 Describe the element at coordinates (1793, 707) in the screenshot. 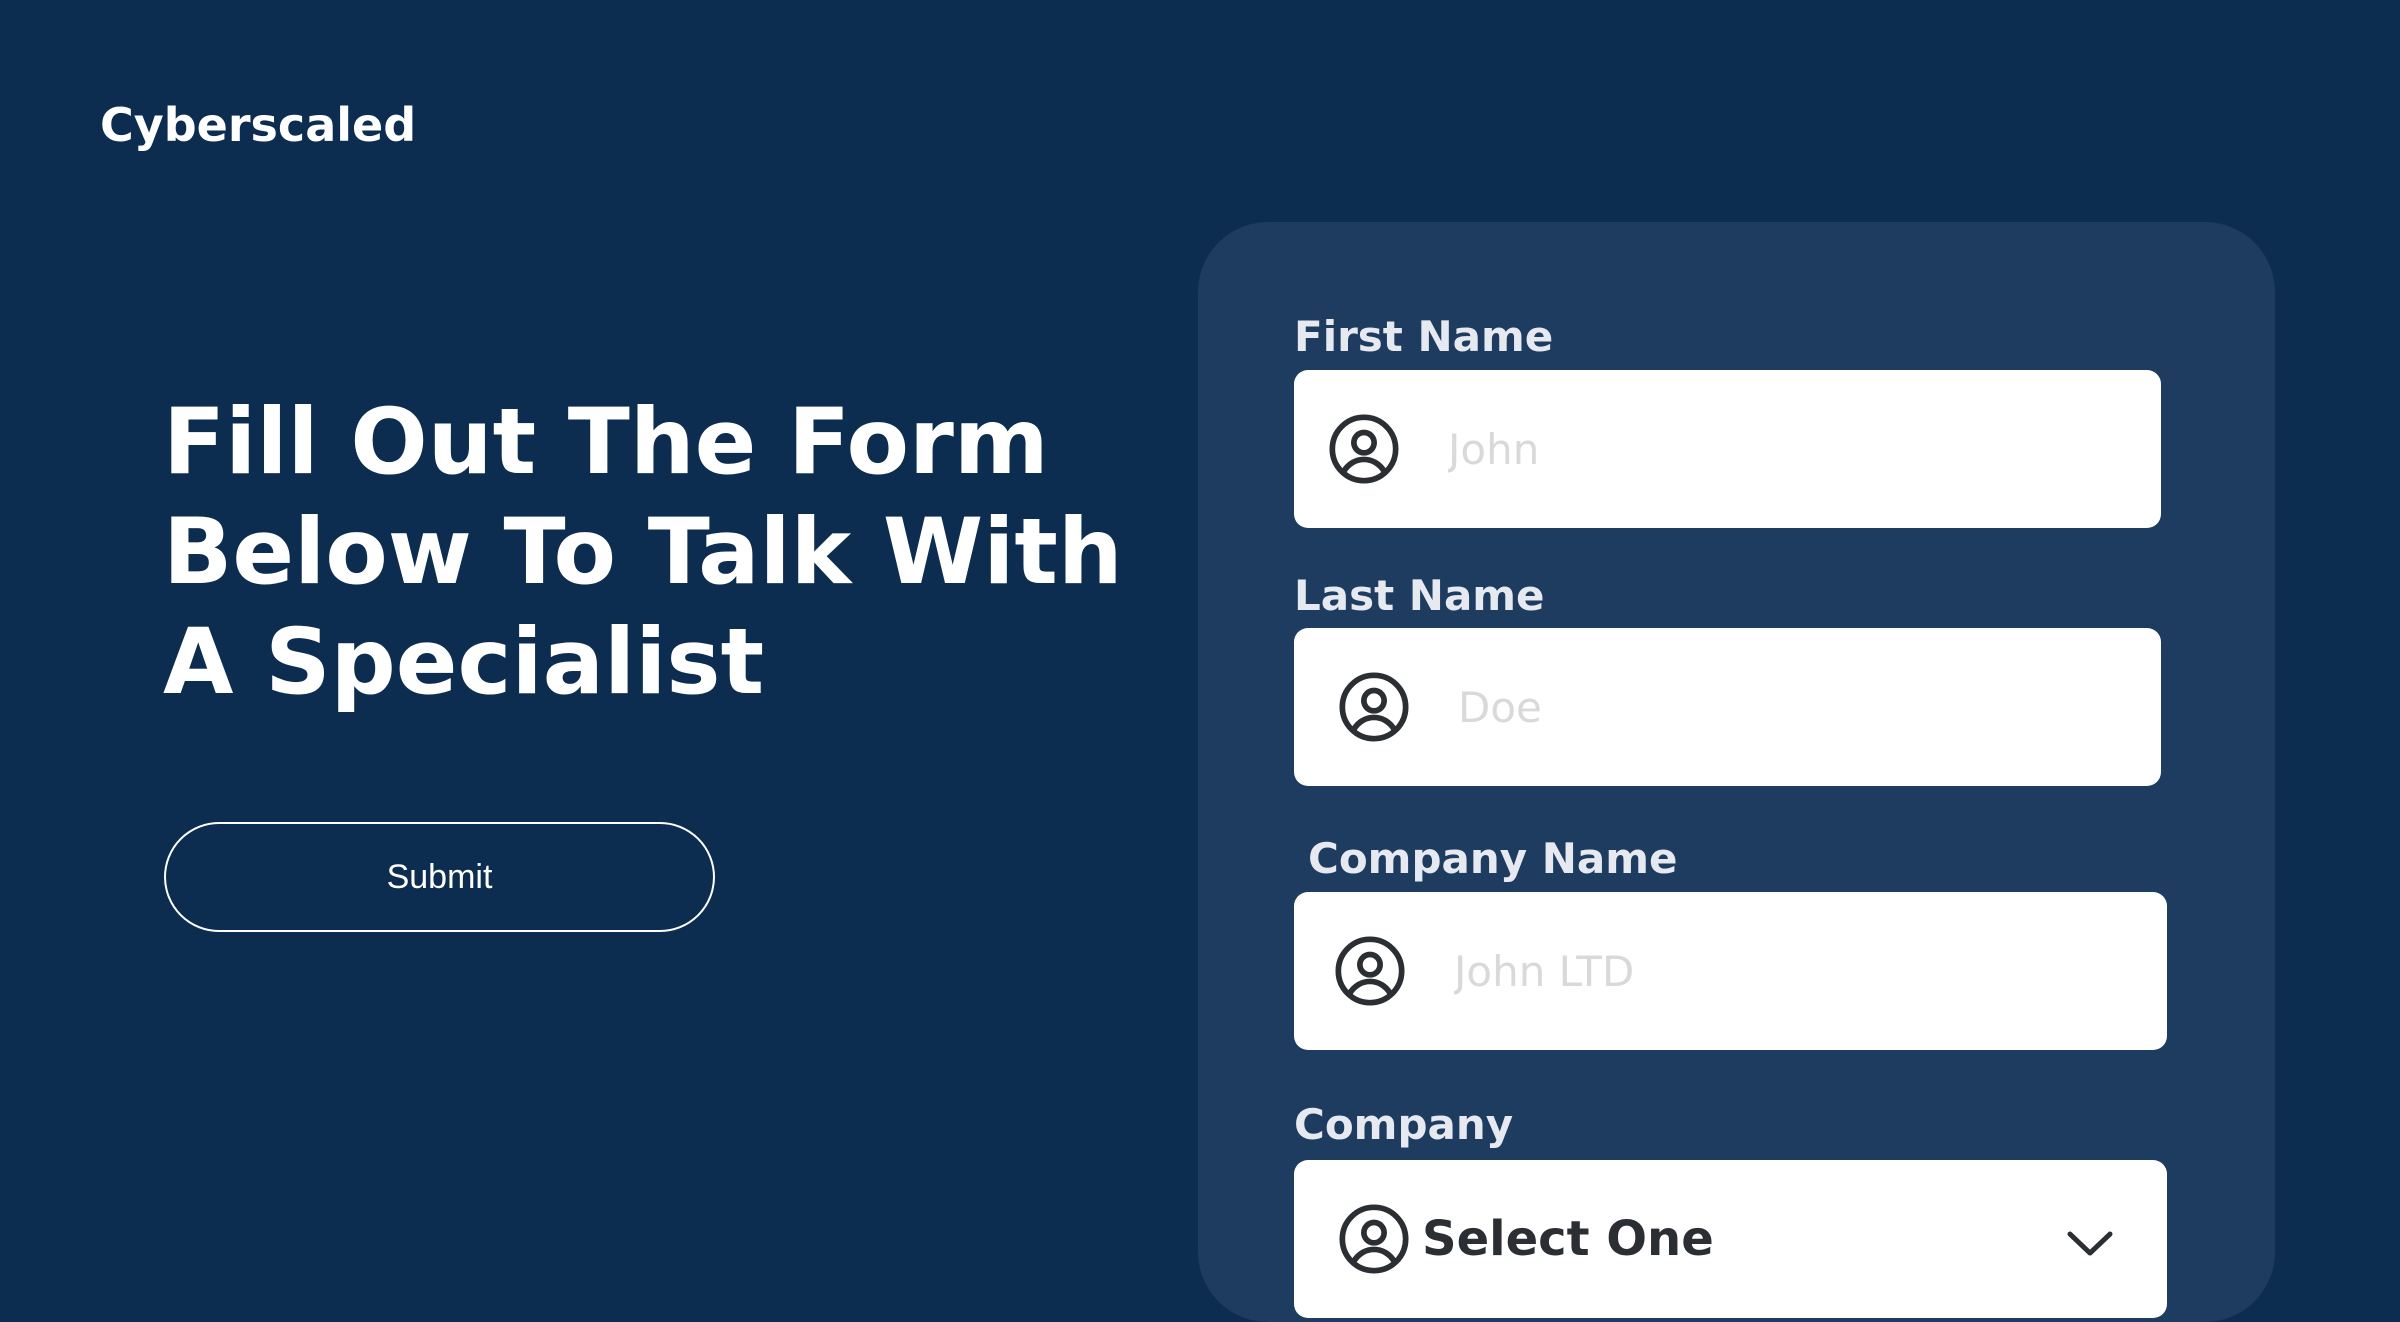

I see `last-name-input` at that location.